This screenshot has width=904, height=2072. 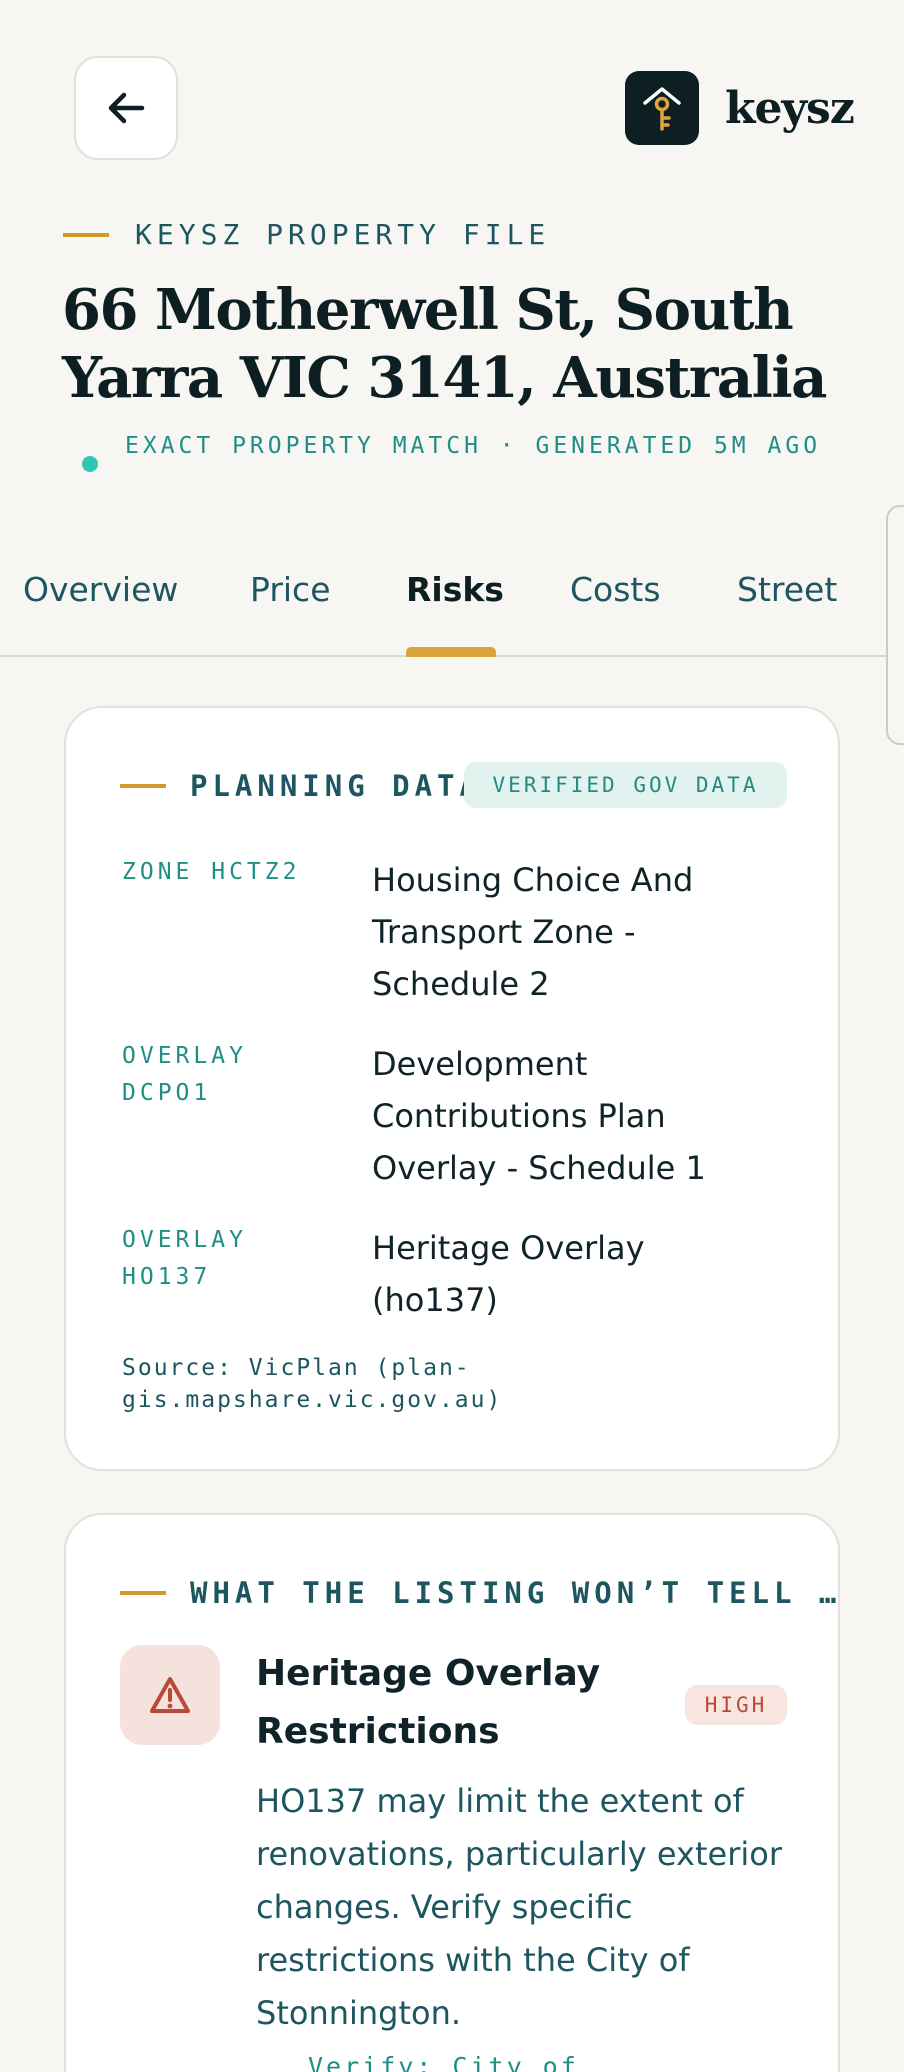 I want to click on planning-row-value: Heritage Overlay (ho137), so click(x=508, y=1274).